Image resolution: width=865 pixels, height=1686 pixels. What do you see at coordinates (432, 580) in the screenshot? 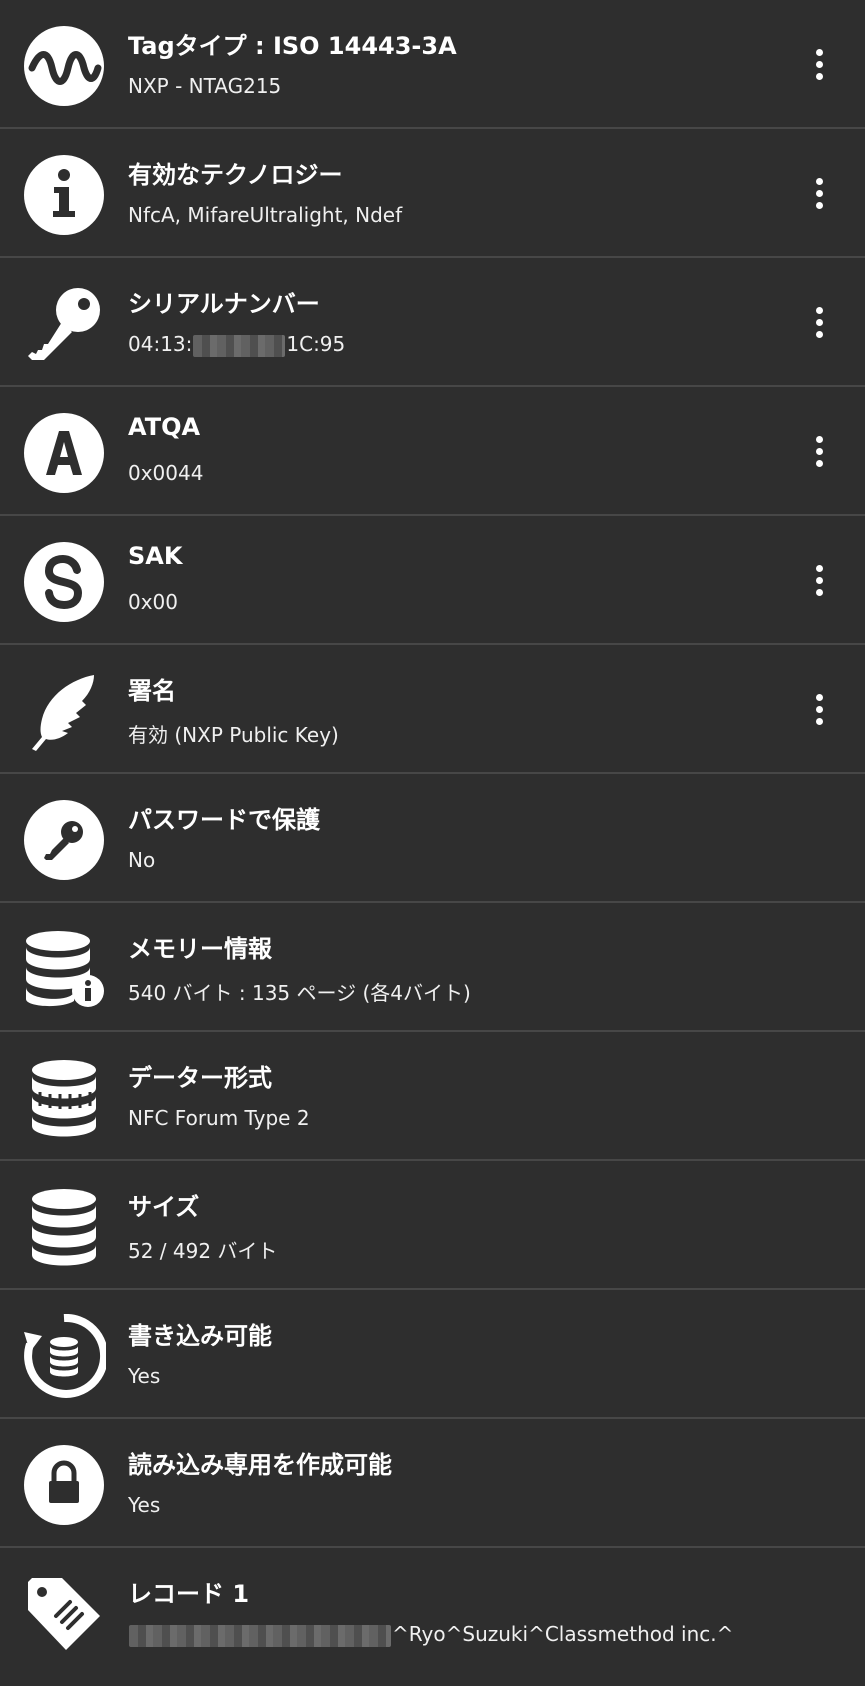
I see `row-sak: SAK 0x00` at bounding box center [432, 580].